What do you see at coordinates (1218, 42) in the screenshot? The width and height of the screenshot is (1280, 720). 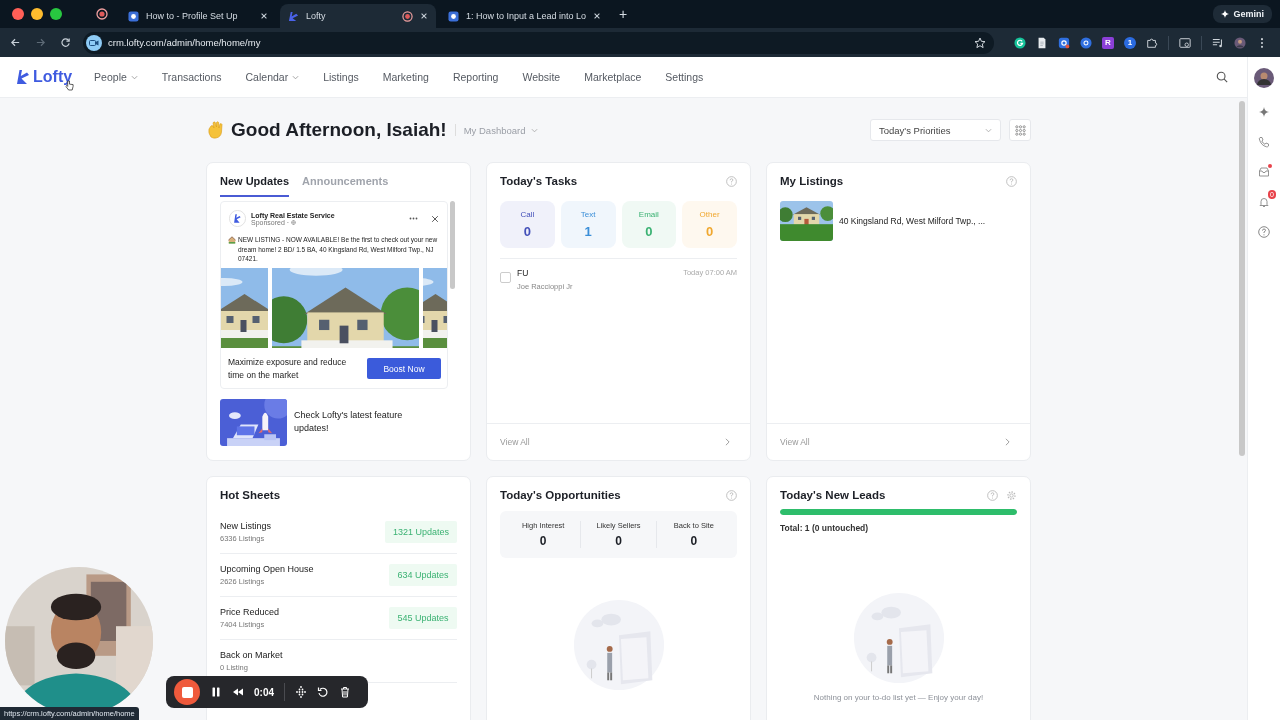 I see `media-control-icon` at bounding box center [1218, 42].